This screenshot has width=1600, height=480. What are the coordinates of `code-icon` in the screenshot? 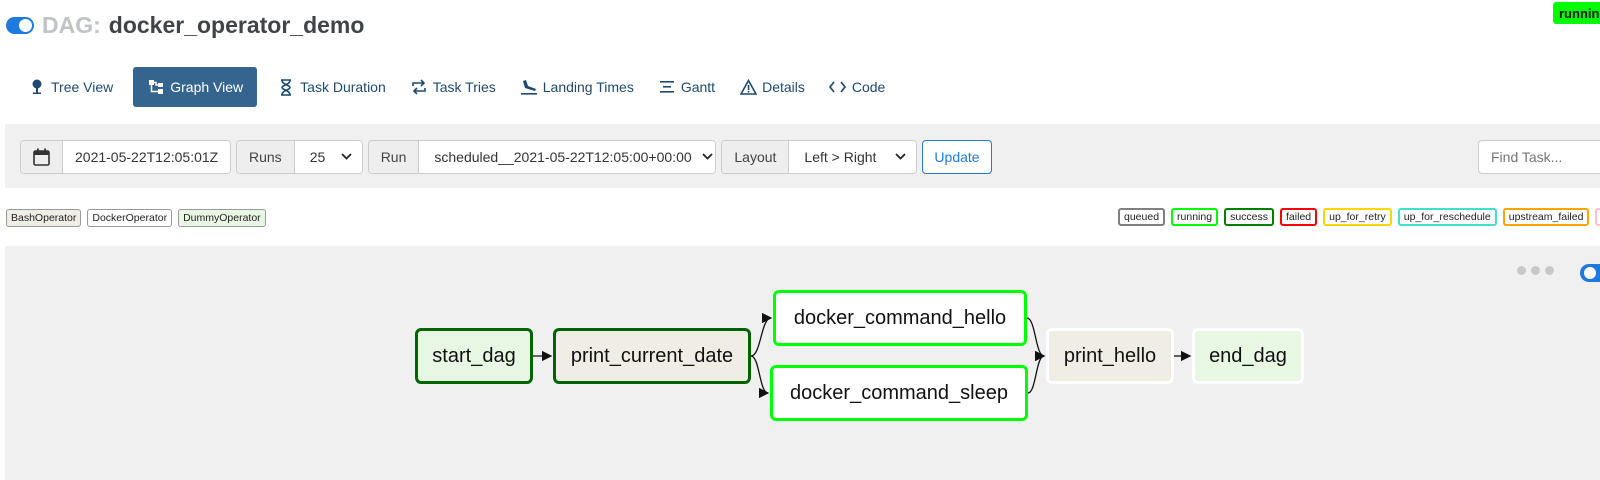 It's located at (838, 87).